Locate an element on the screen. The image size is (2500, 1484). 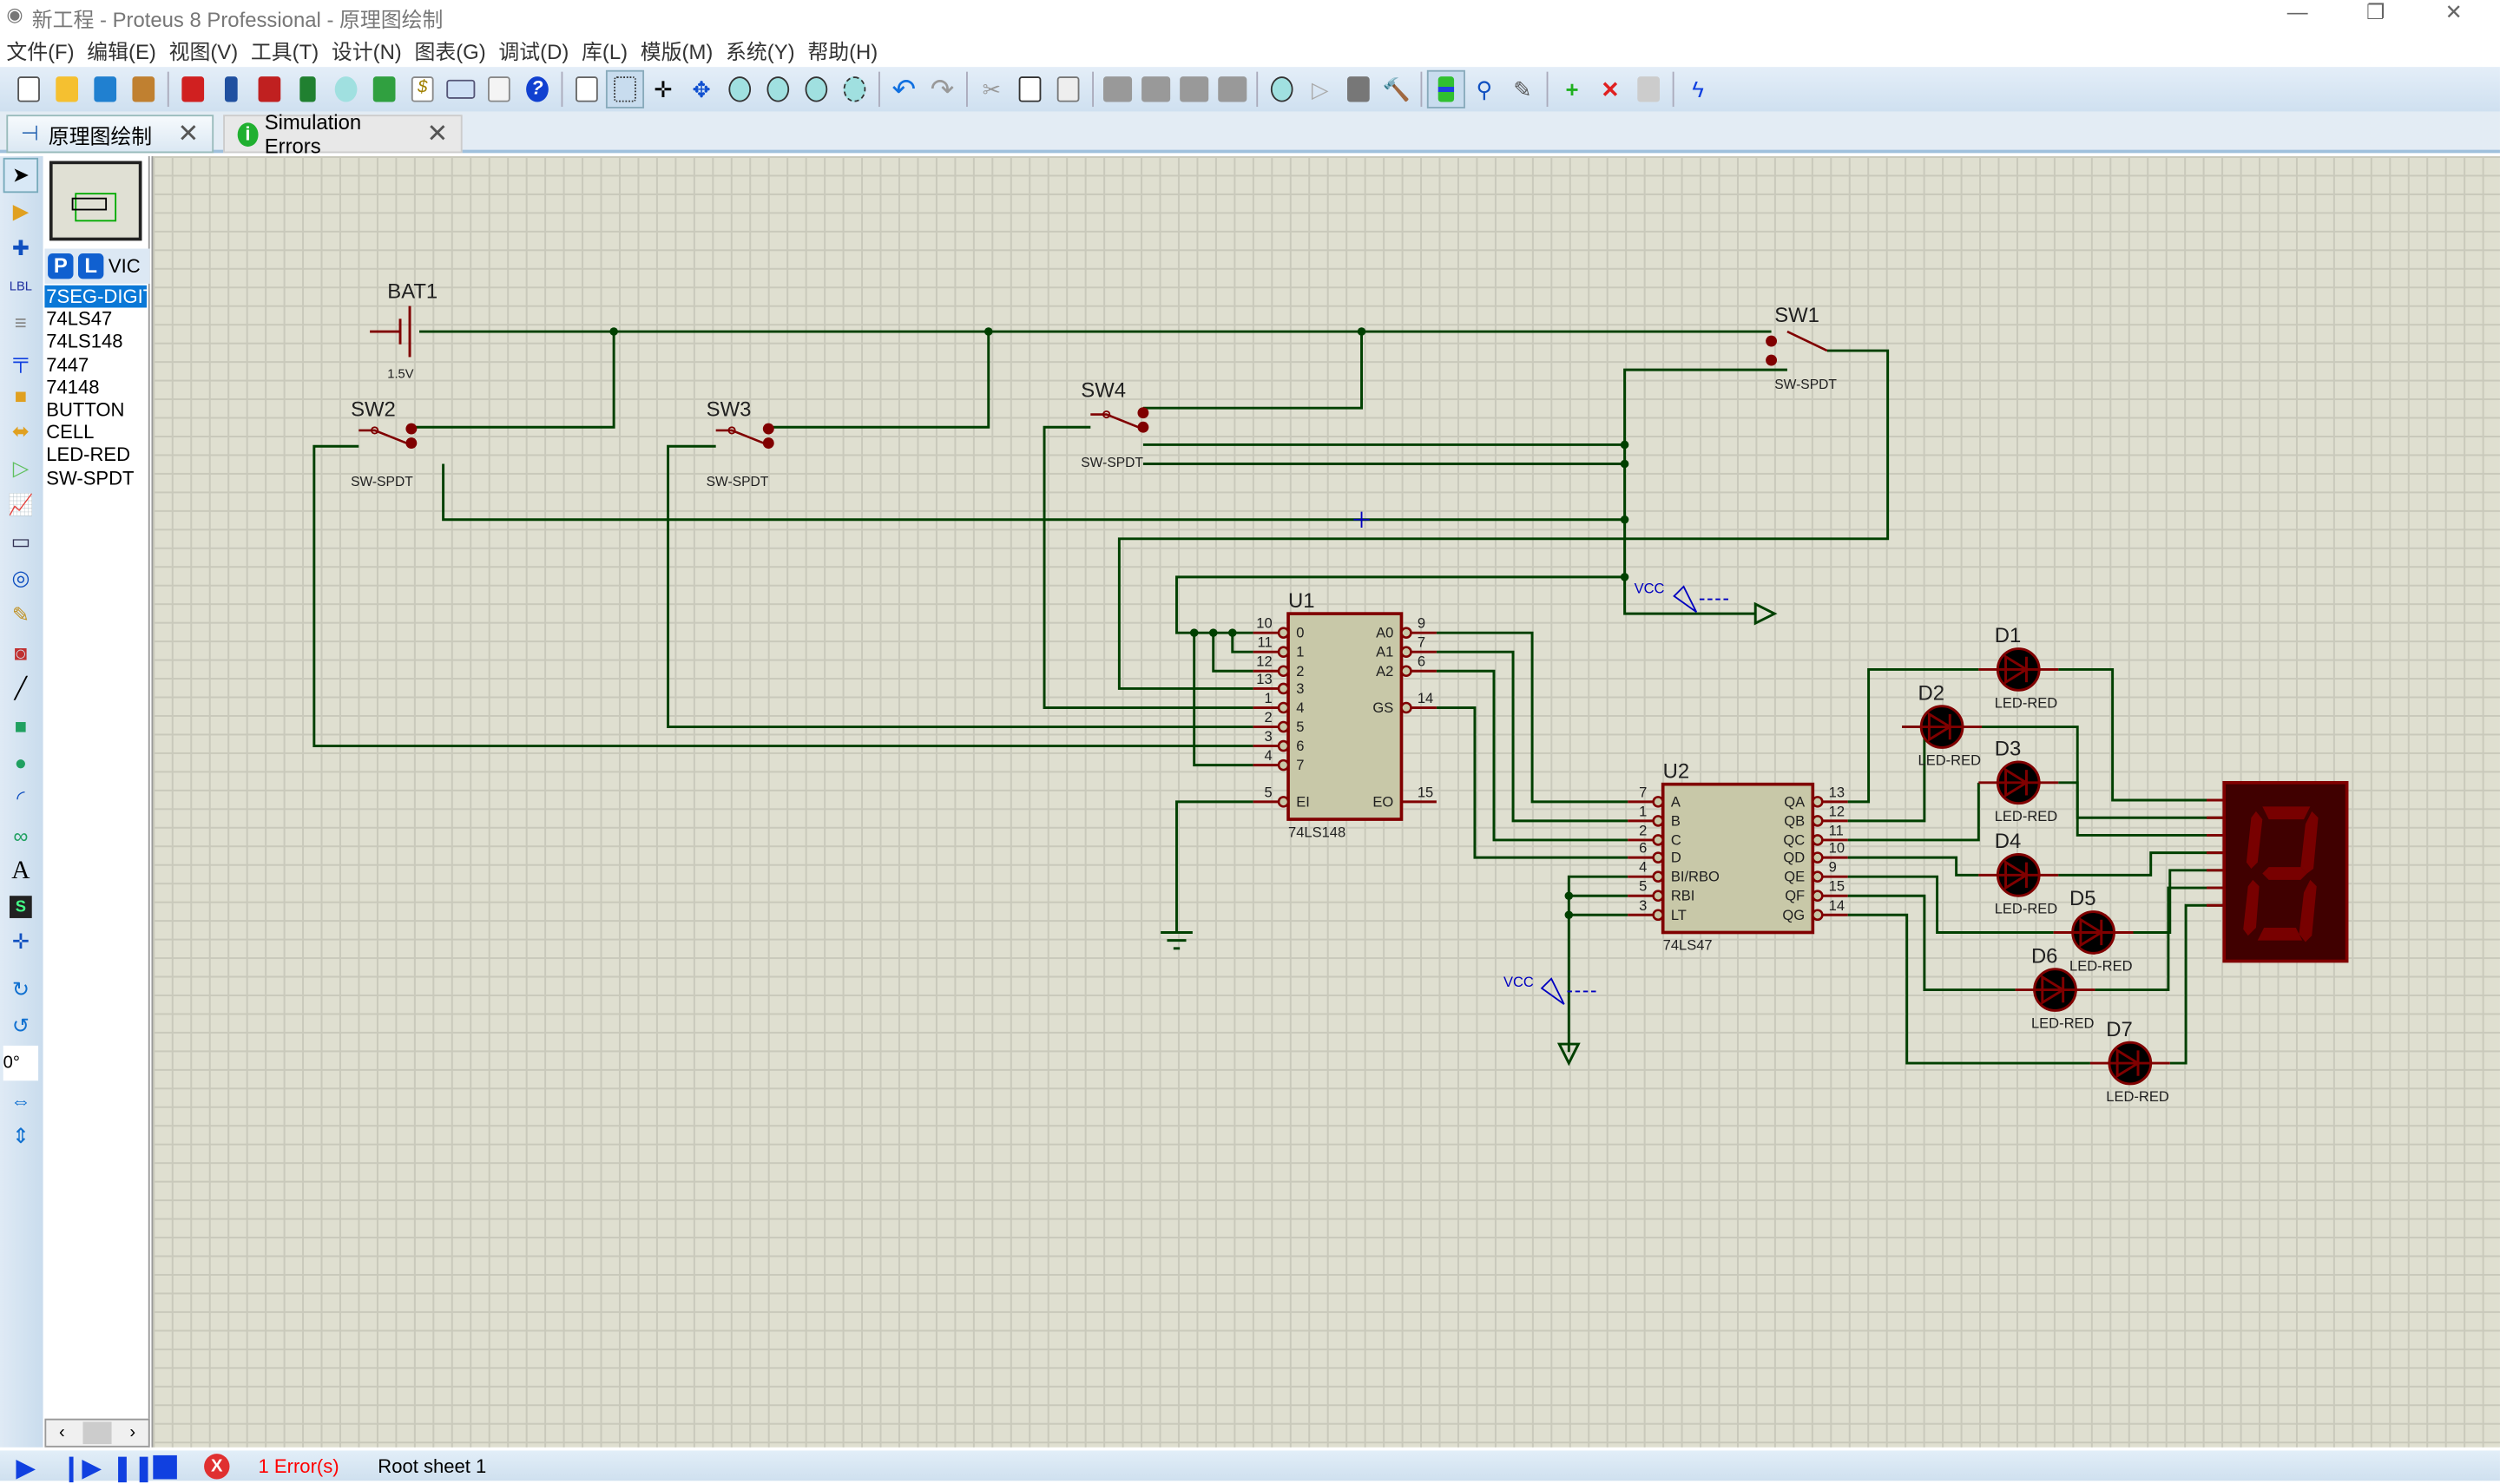
menu-tools: 工具(T) is located at coordinates (285, 51).